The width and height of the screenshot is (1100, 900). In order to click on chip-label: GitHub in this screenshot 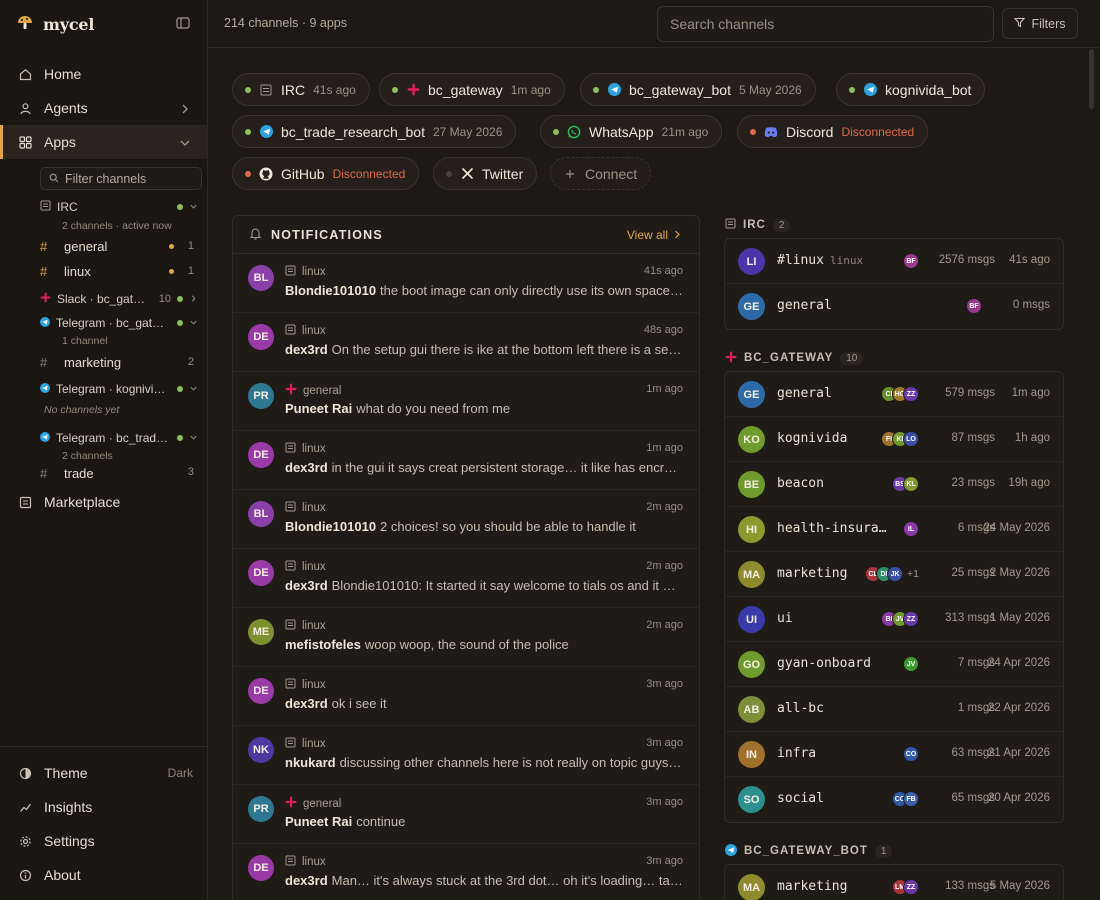, I will do `click(303, 173)`.